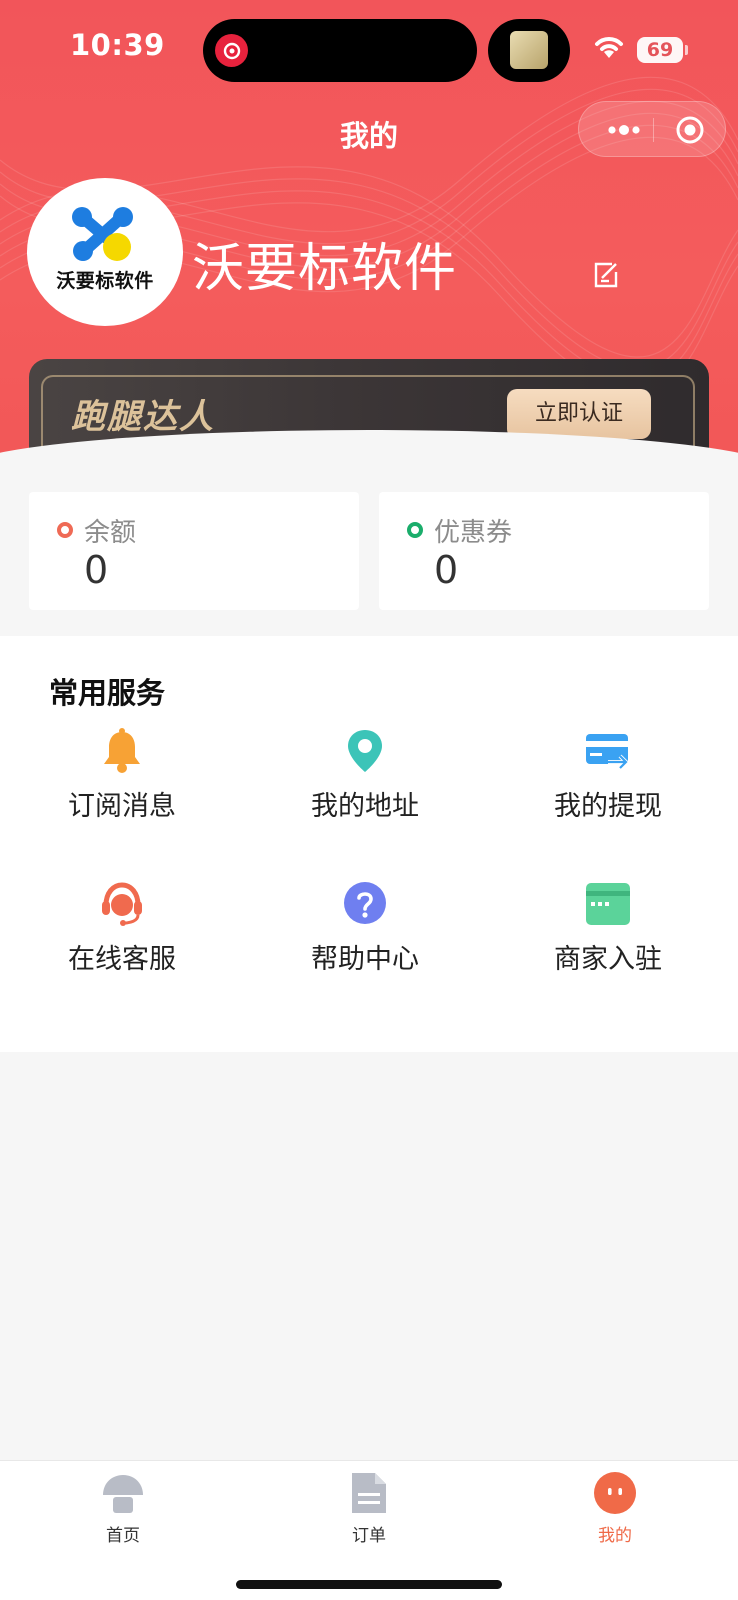 The height and width of the screenshot is (1600, 738). I want to click on home-indicator, so click(369, 1584).